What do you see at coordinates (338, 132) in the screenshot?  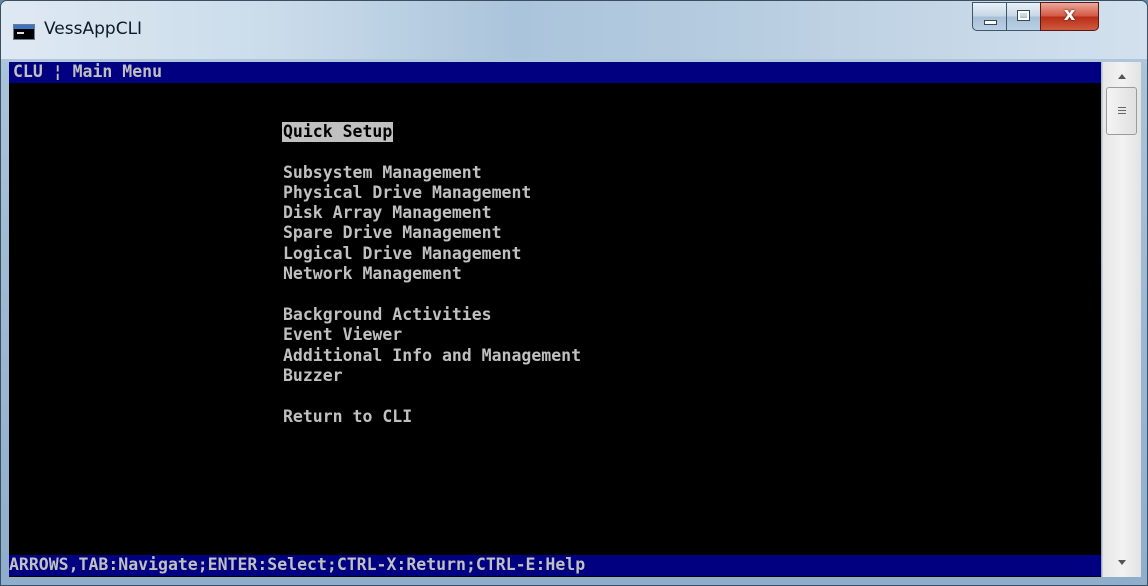 I see `menu-item-quick-setup: Quick Setup` at bounding box center [338, 132].